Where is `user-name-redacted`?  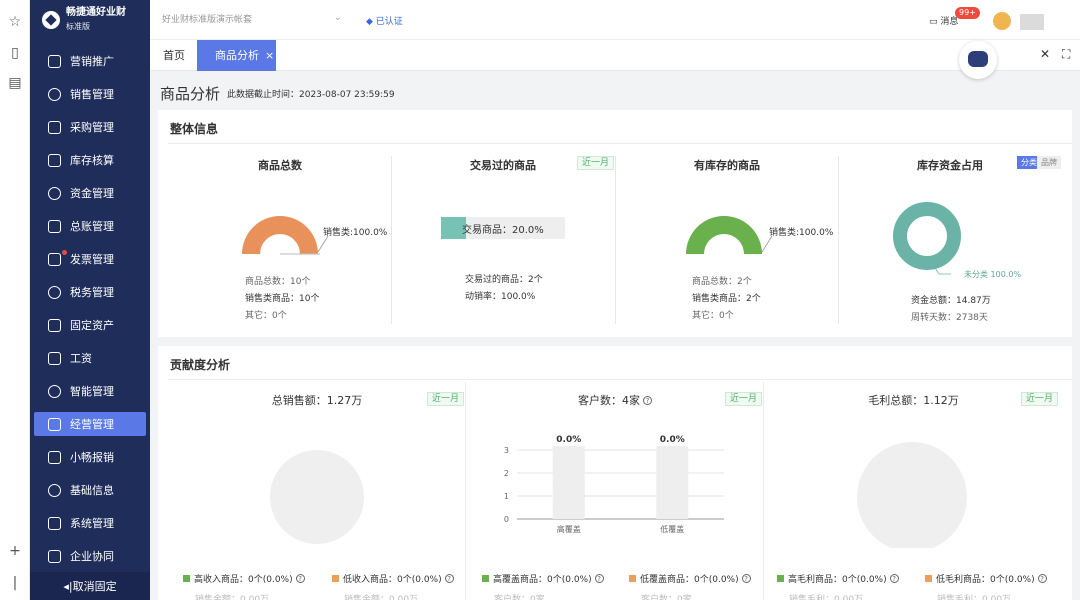 user-name-redacted is located at coordinates (1032, 22).